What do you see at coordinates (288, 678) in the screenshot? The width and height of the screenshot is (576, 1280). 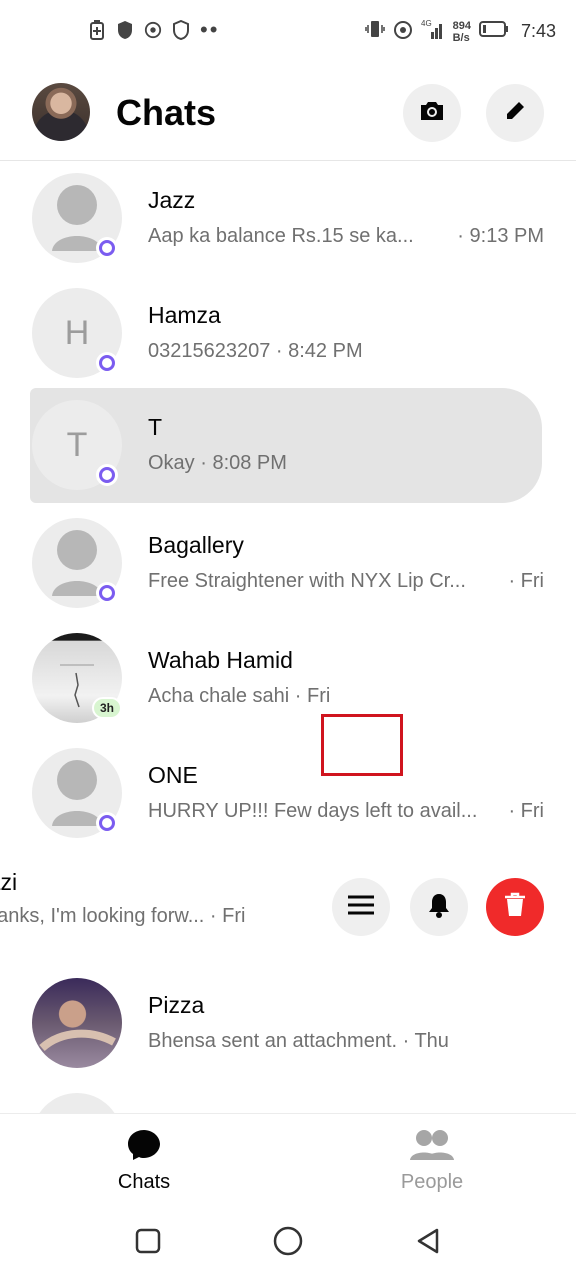 I see `chat-row-wahab-hamid: 3h Wahab Hamid Acha chale sahi · Fri` at bounding box center [288, 678].